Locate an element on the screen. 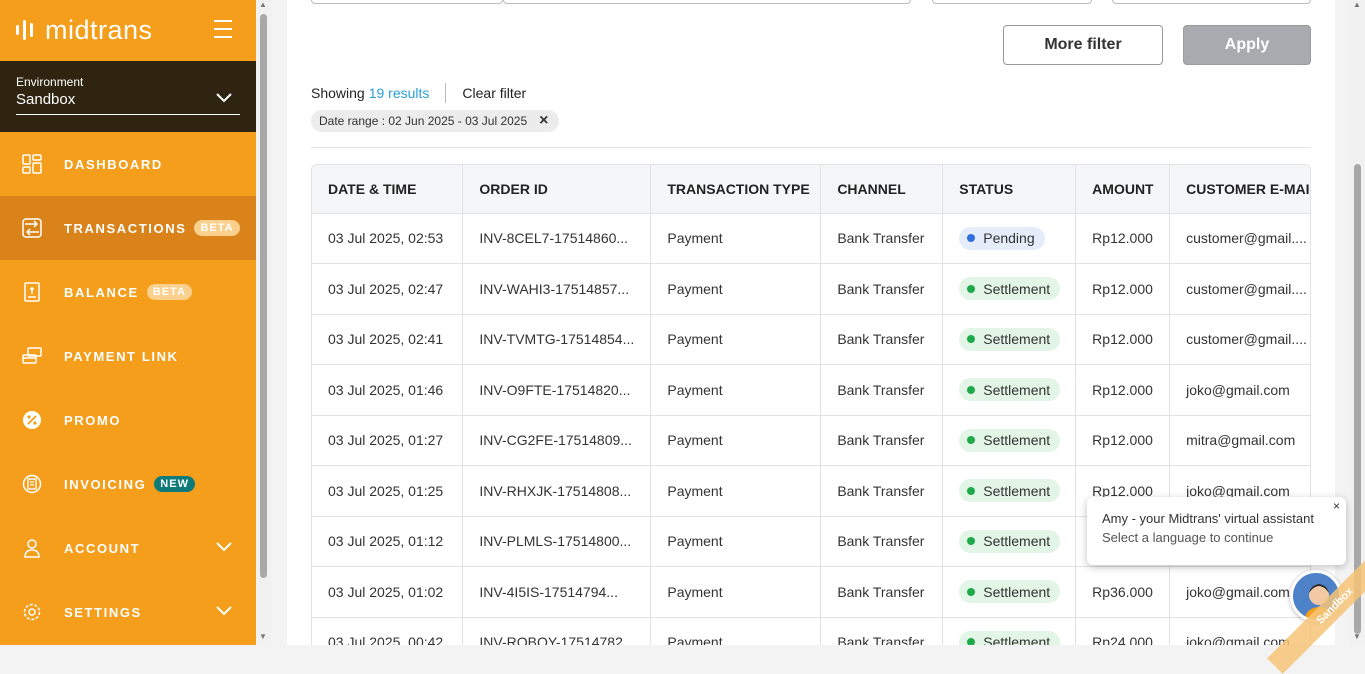 The width and height of the screenshot is (1365, 674). filter-field-date-start is located at coordinates (1012, 2).